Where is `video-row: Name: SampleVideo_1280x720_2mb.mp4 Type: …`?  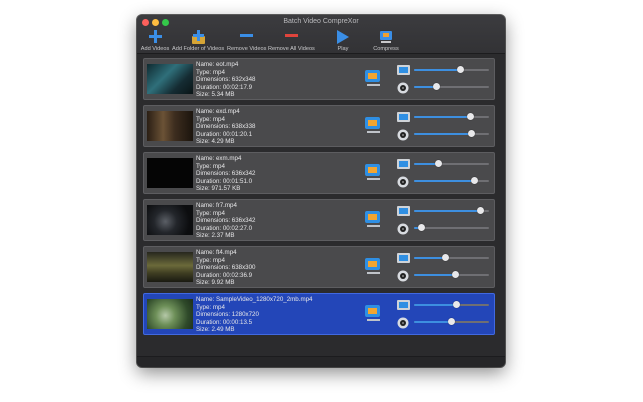
video-row: Name: SampleVideo_1280x720_2mb.mp4 Type: … is located at coordinates (319, 314).